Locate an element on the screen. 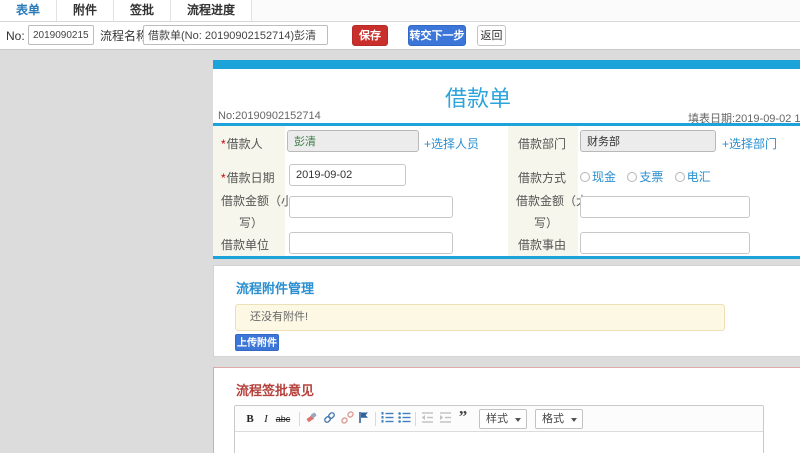 This screenshot has height=453, width=800. tab-progress: 流程进度 is located at coordinates (212, 10).